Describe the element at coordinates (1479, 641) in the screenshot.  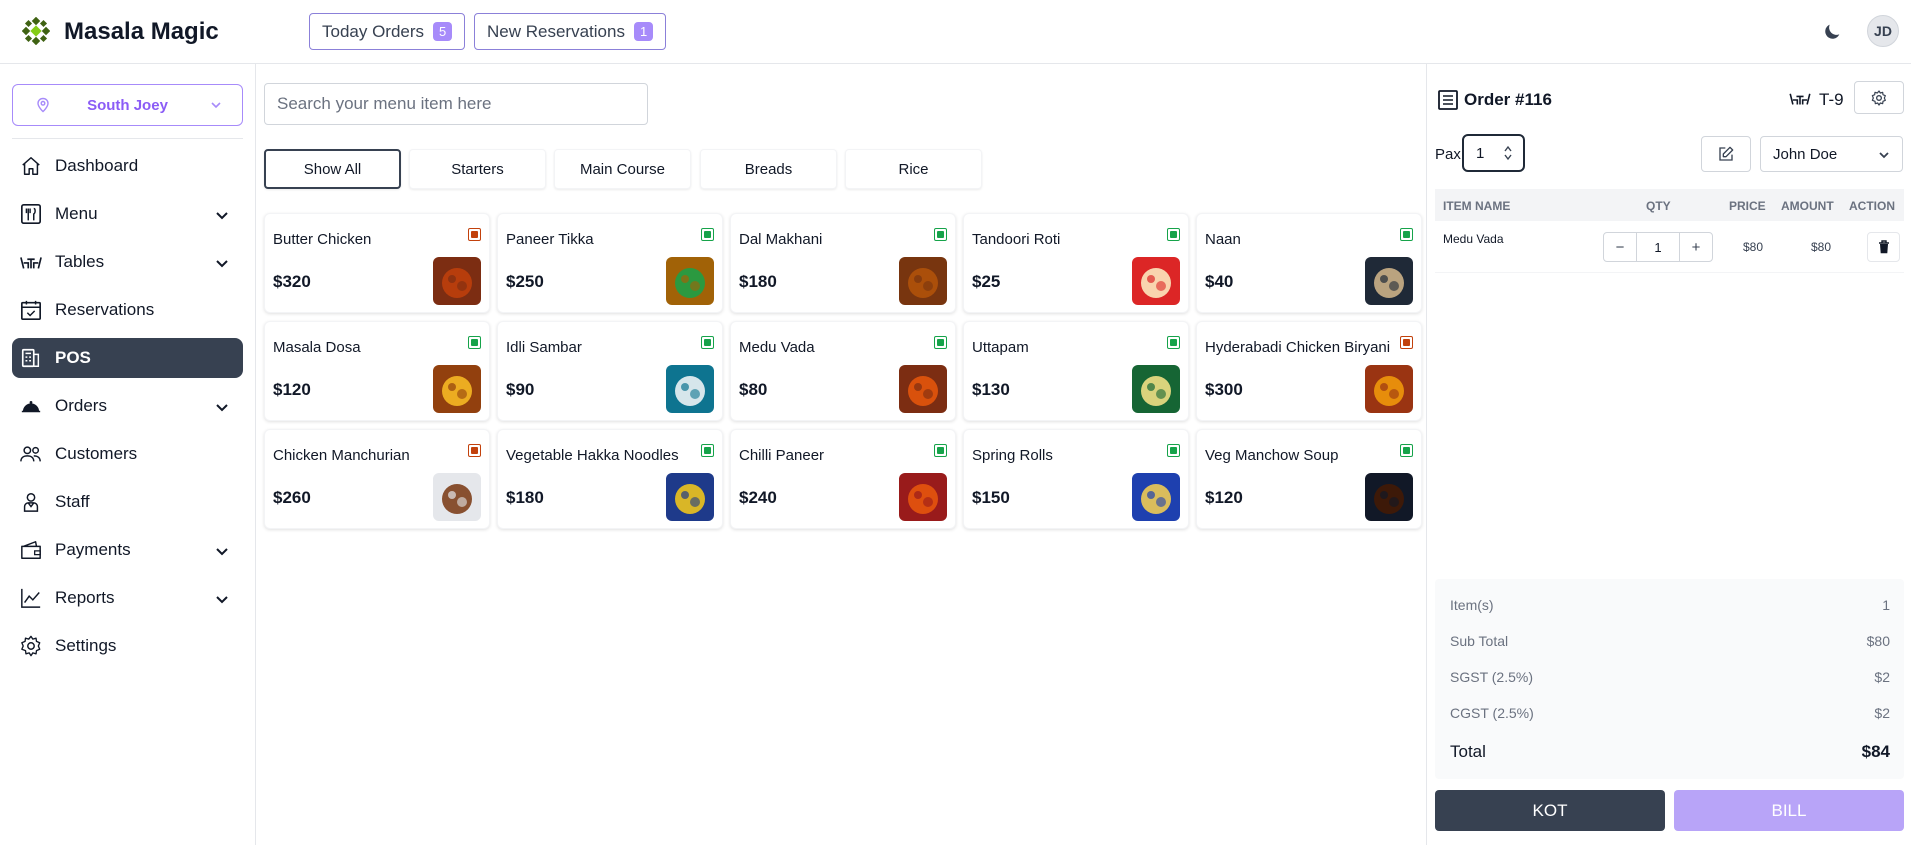
I see `summary-label: Sub Total` at that location.